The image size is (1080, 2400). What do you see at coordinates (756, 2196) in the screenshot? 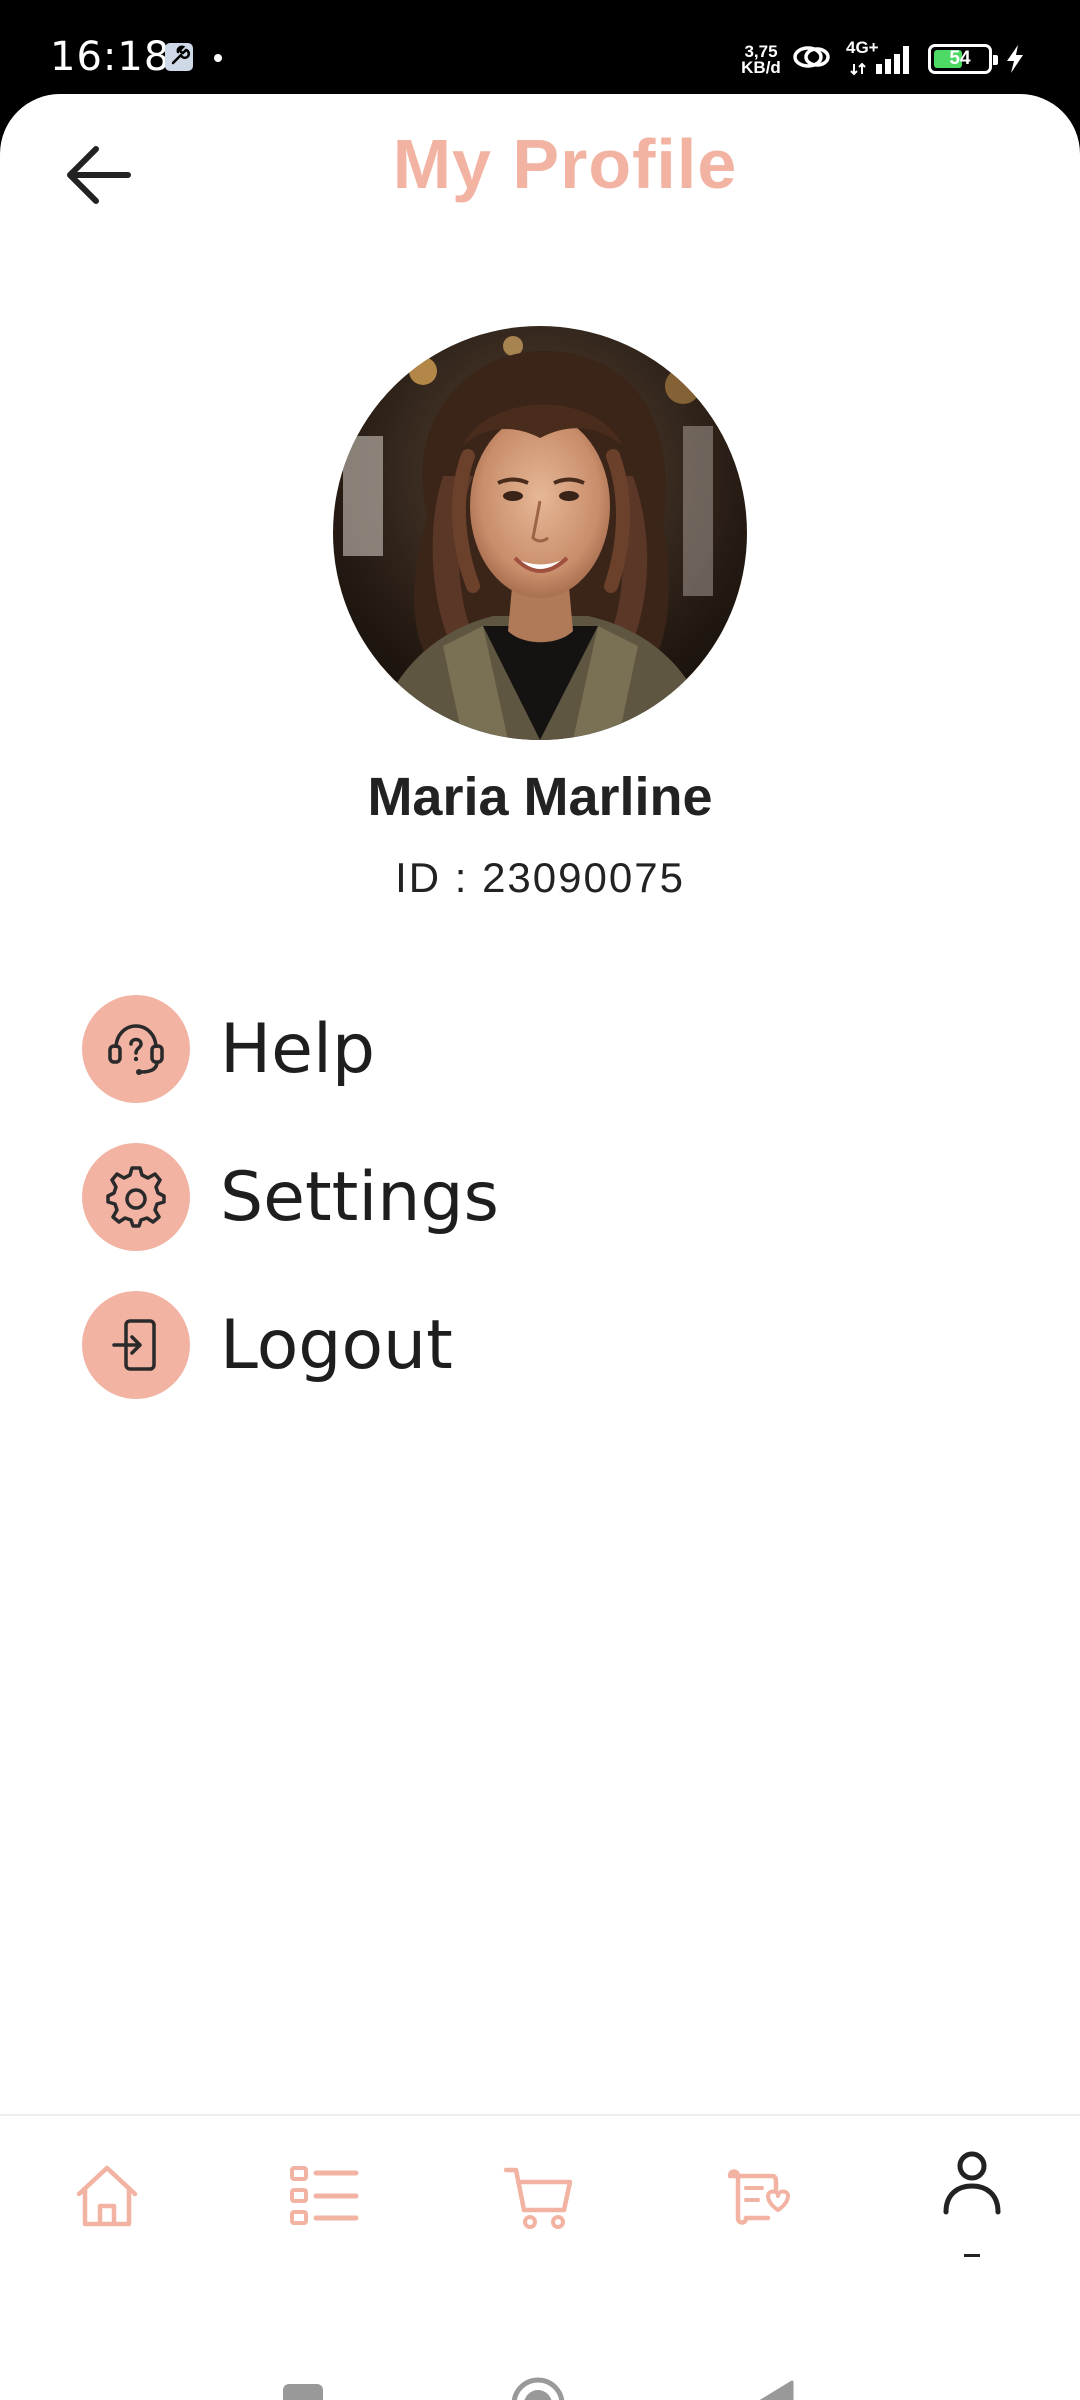
I see `order-ticket-icon` at bounding box center [756, 2196].